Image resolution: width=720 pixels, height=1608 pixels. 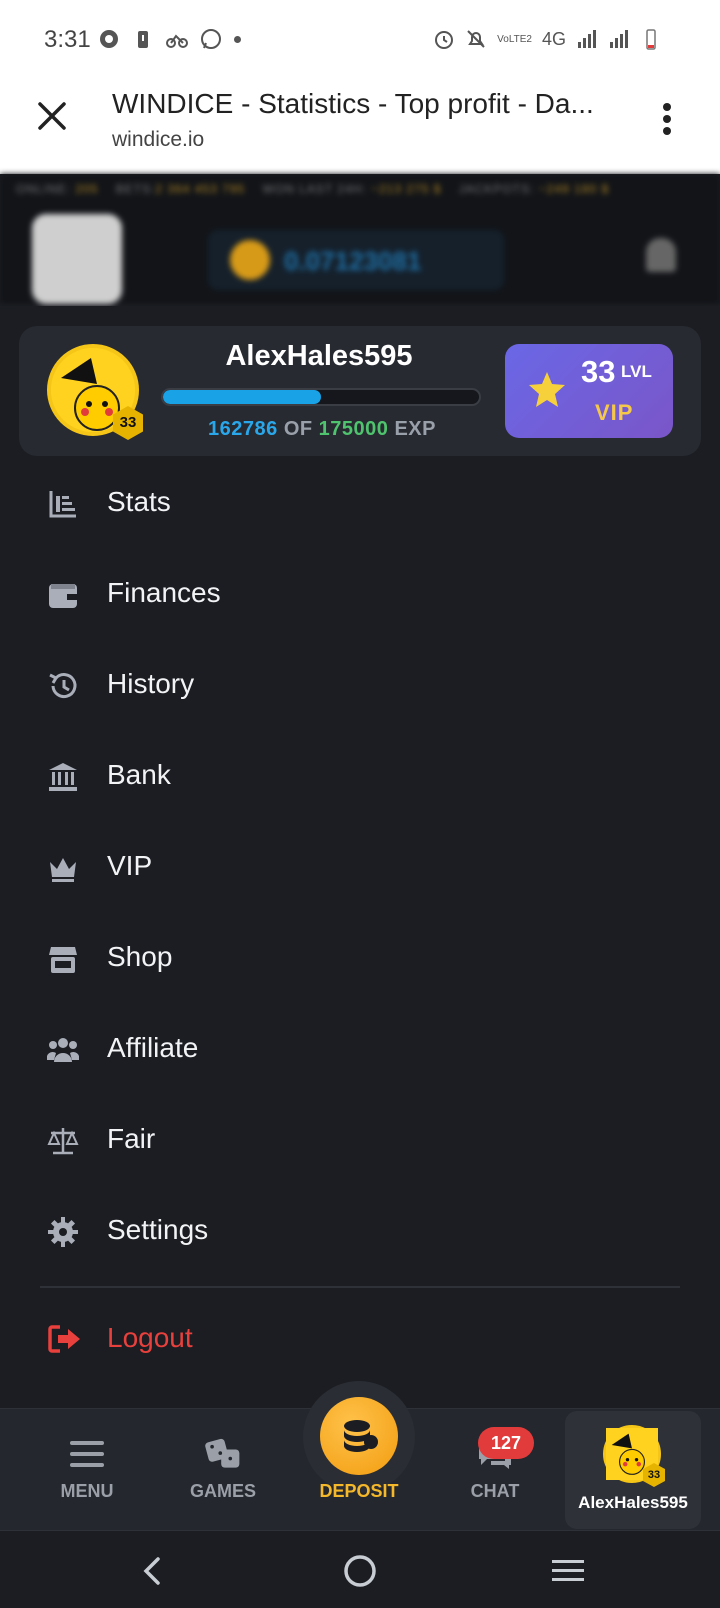 I want to click on nav-profile: 33 AlexHales595, so click(x=633, y=1470).